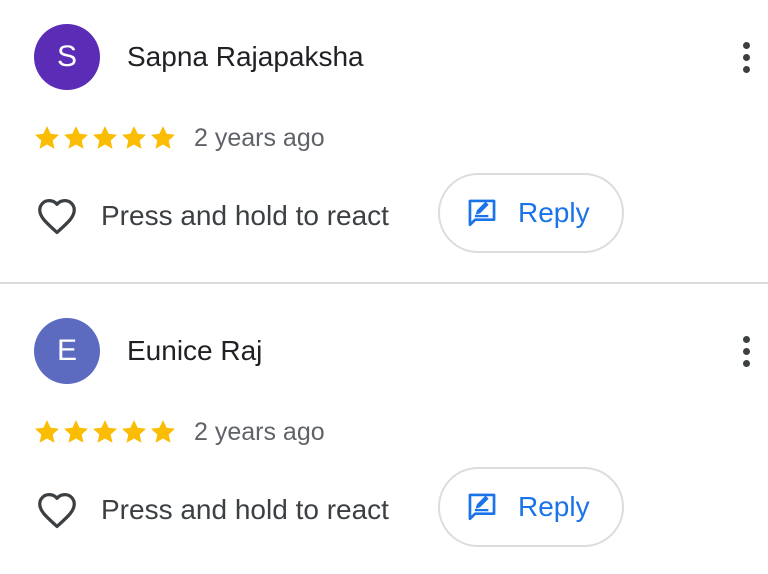 This screenshot has width=768, height=574. I want to click on avatar-letter: S, so click(66, 56).